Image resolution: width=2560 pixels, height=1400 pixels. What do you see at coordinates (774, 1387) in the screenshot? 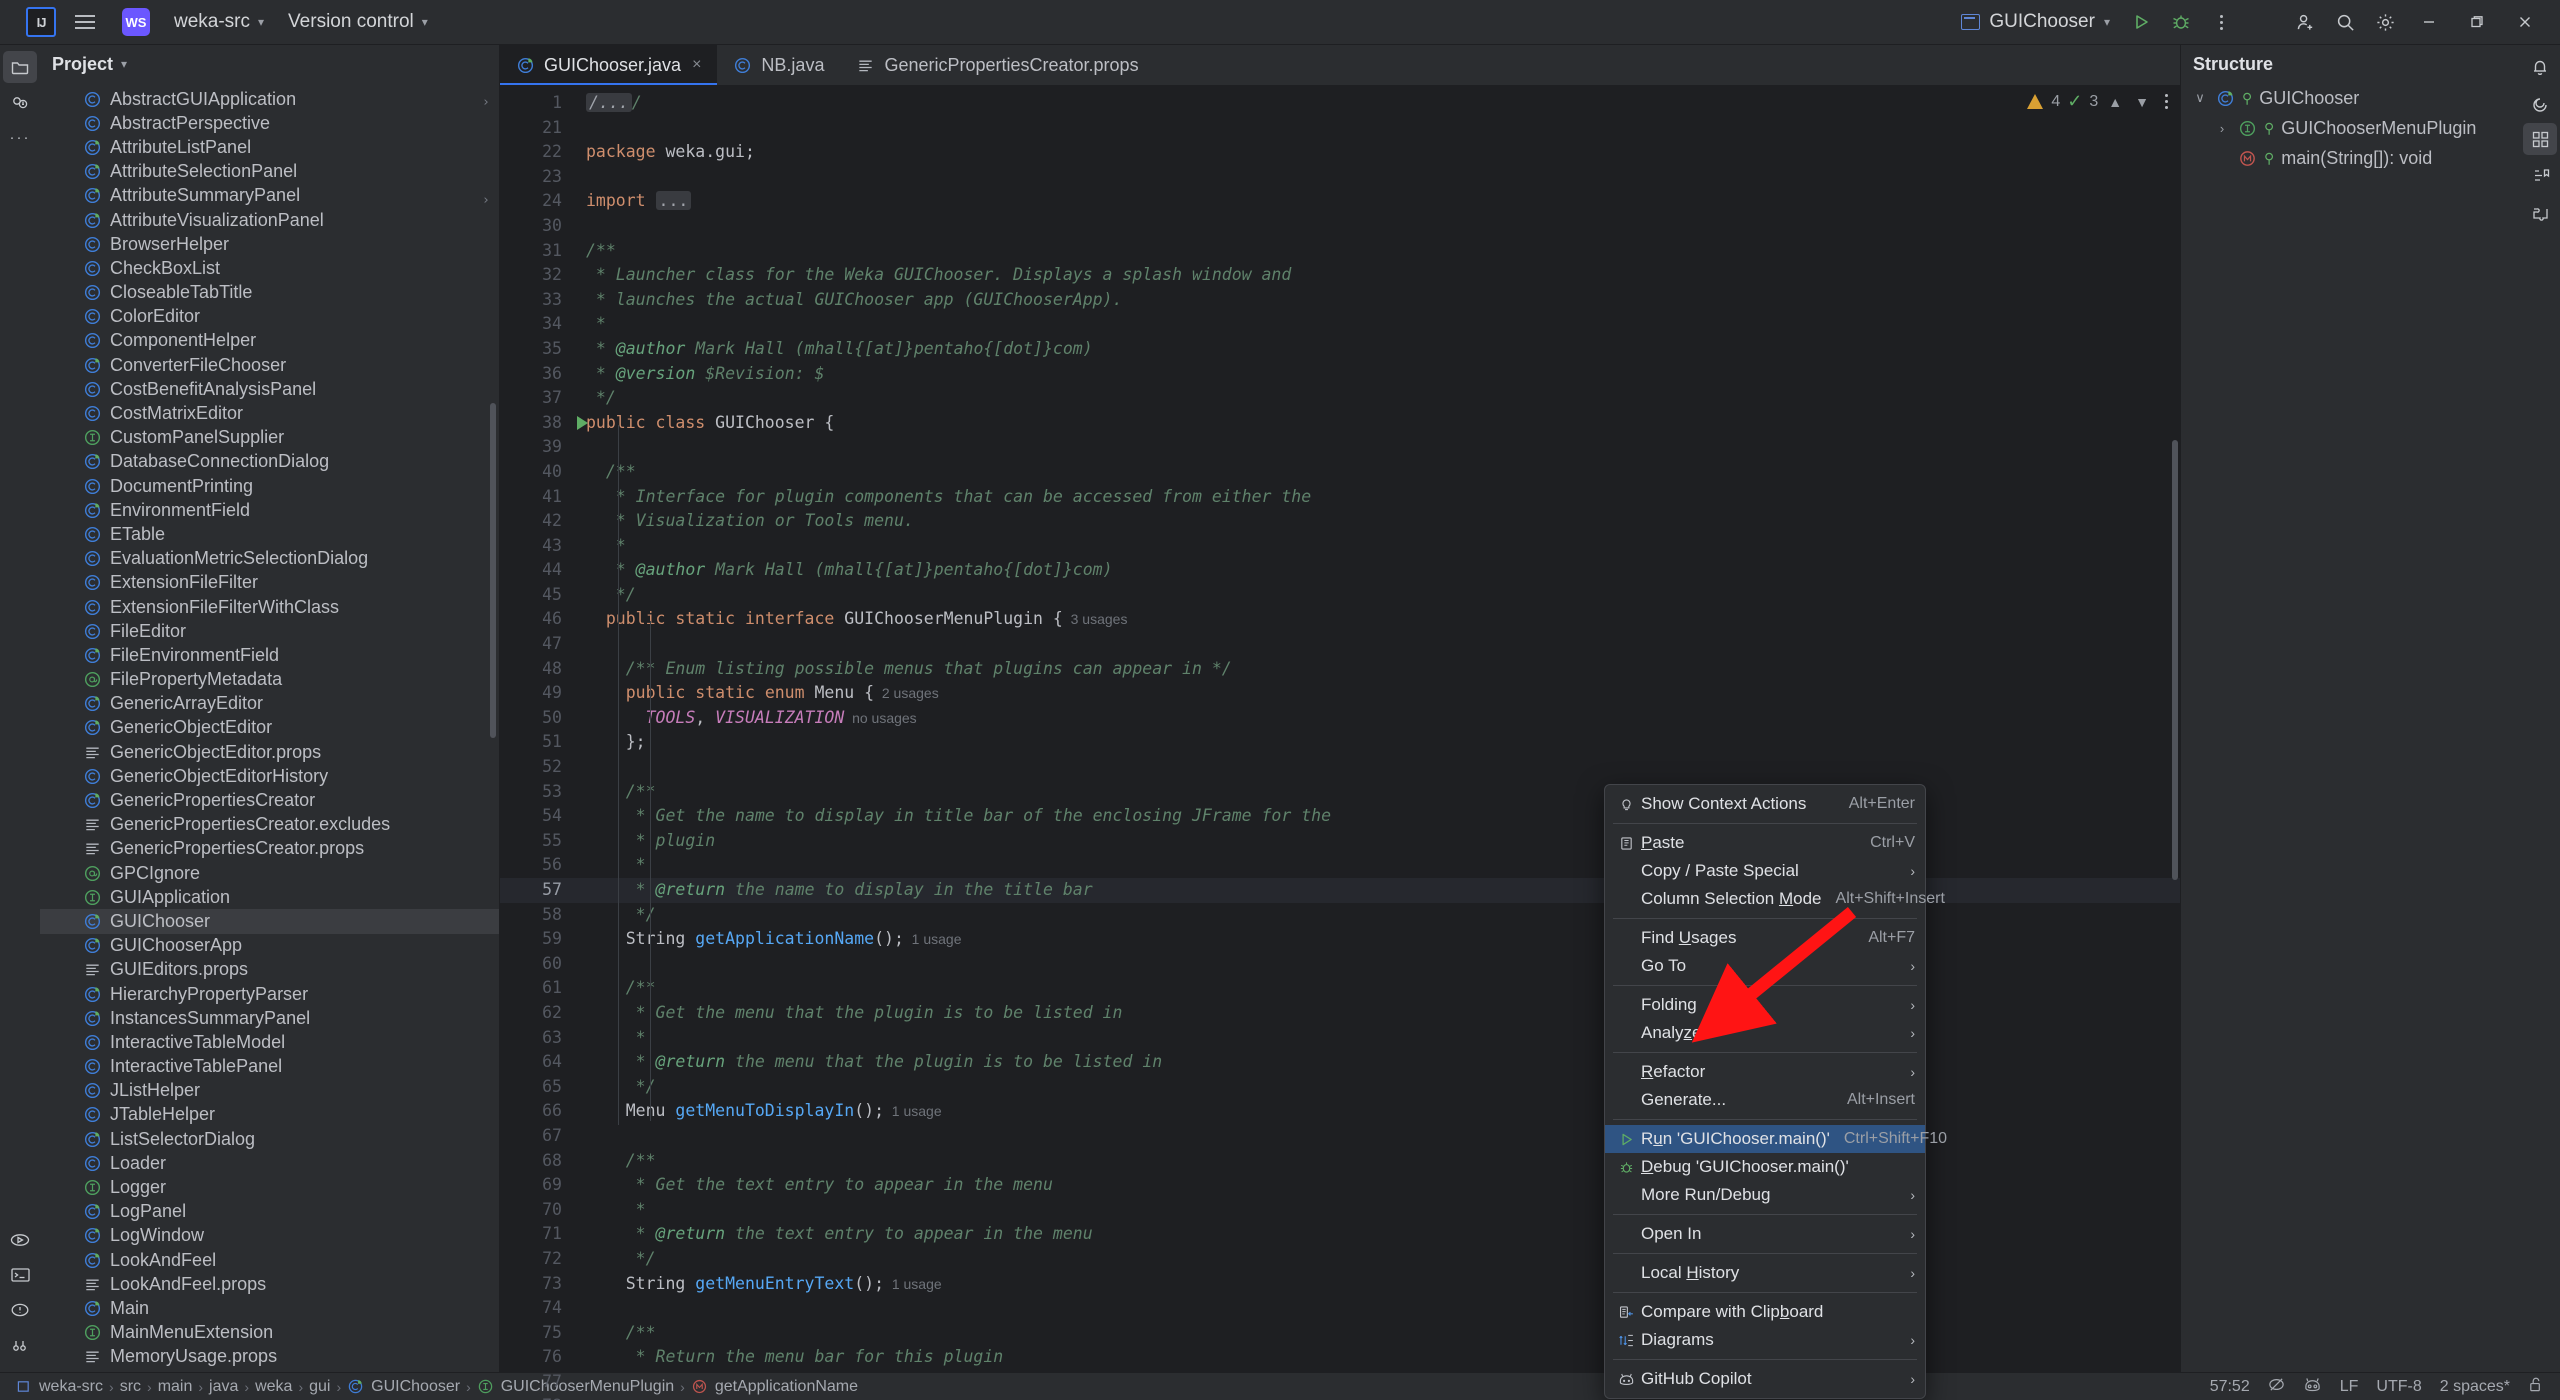
I see `breadcrumb-item: getApplicationName` at bounding box center [774, 1387].